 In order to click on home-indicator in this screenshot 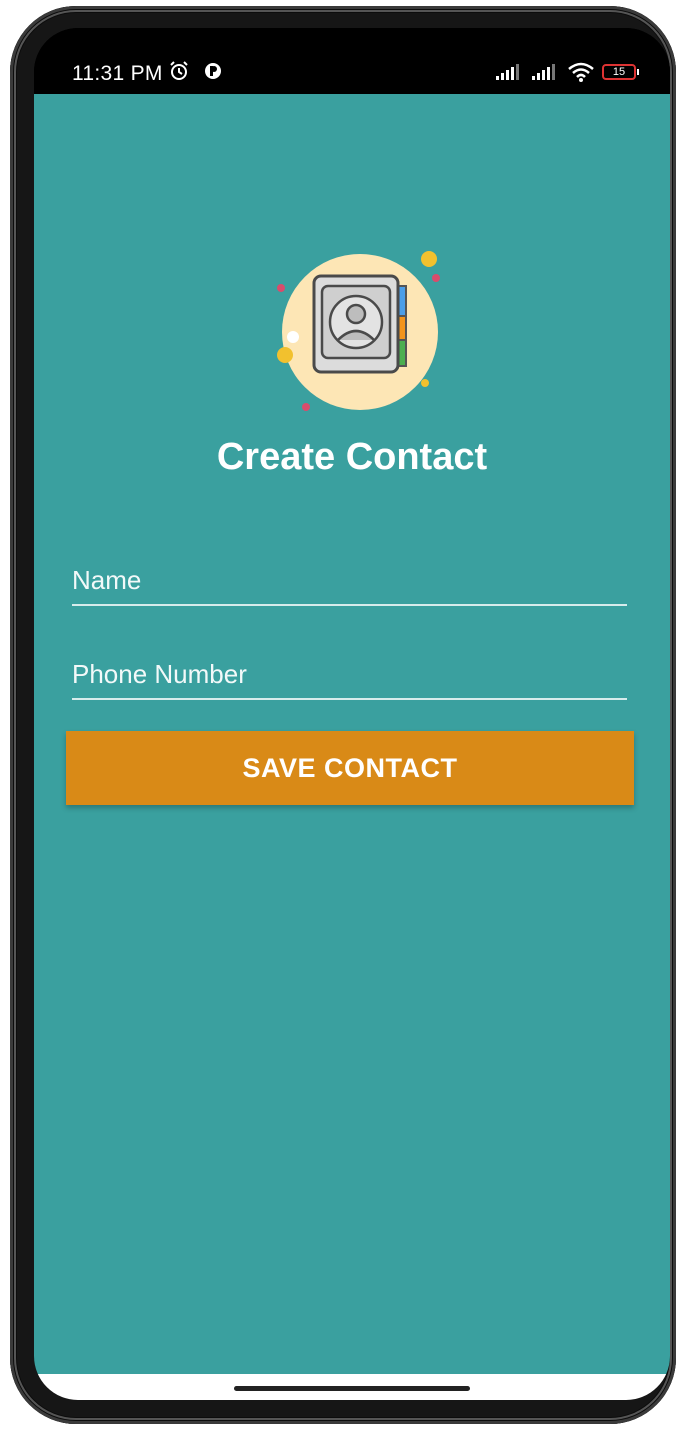, I will do `click(352, 1388)`.